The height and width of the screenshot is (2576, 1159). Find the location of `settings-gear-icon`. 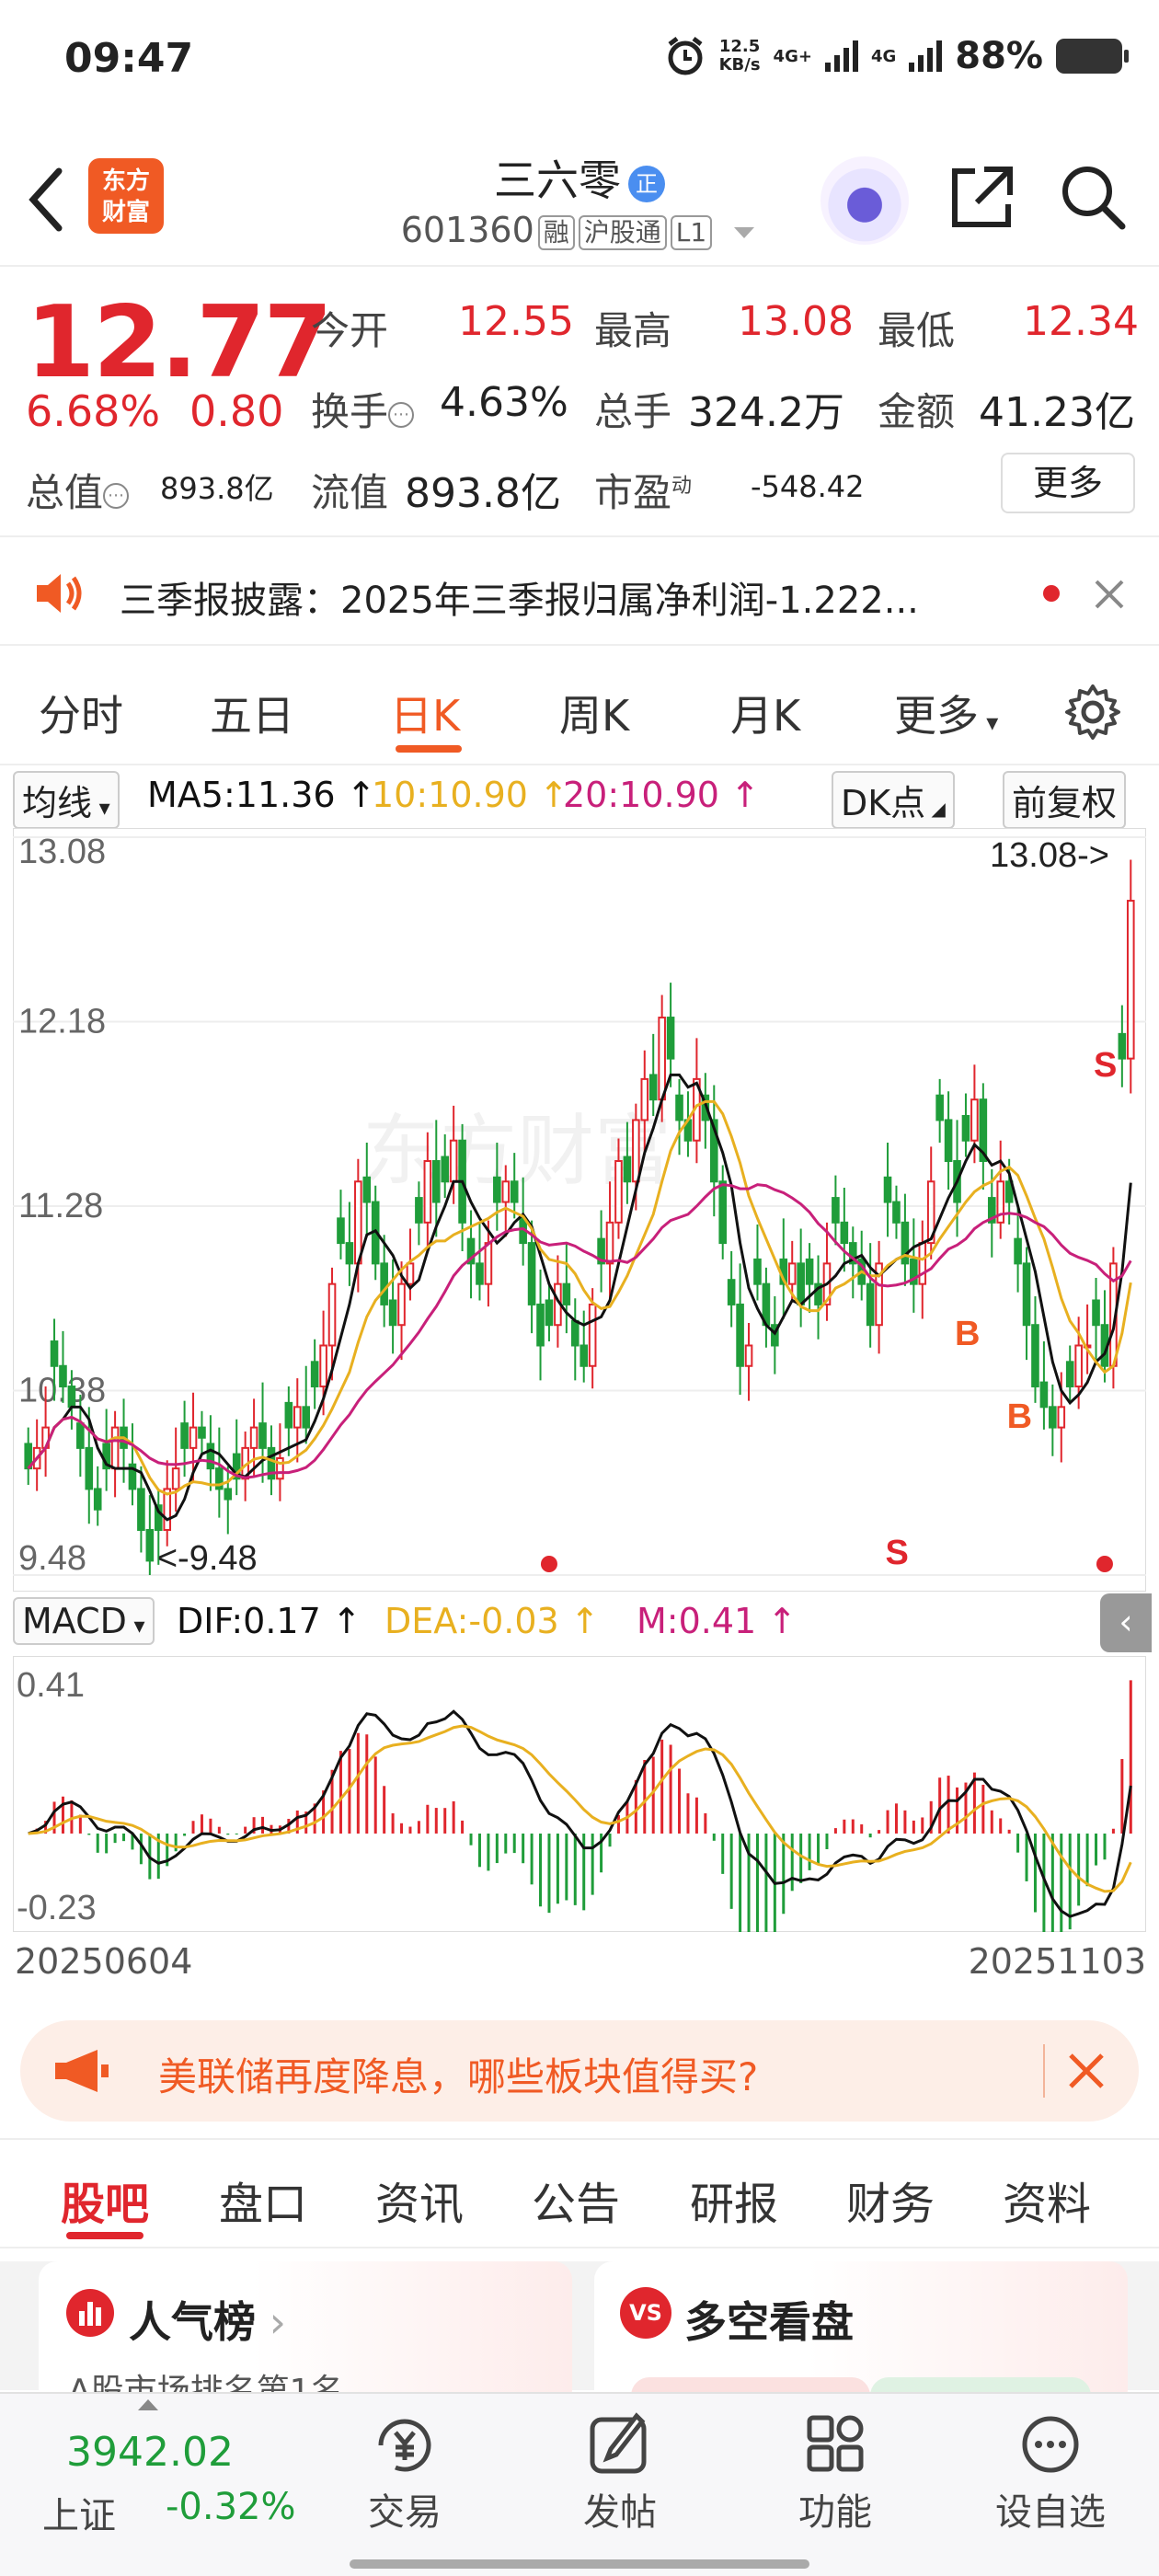

settings-gear-icon is located at coordinates (1092, 712).